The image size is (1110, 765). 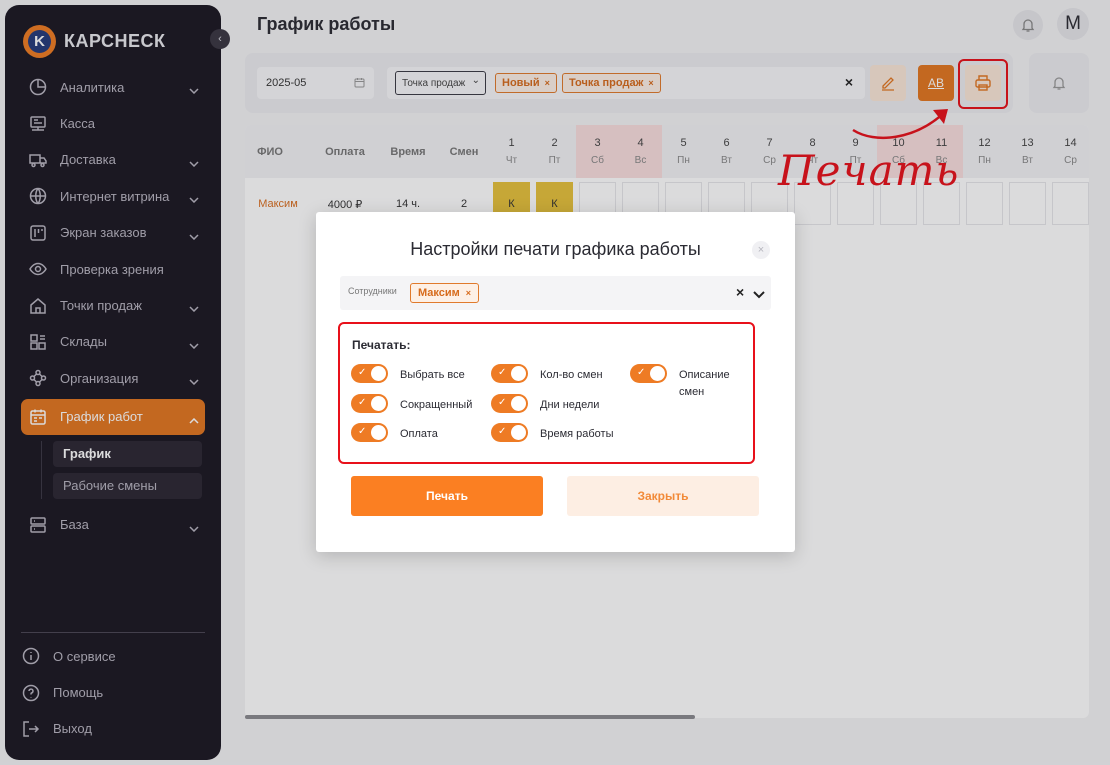 What do you see at coordinates (394, 433) in the screenshot?
I see `option-payment: ✓ Оплата` at bounding box center [394, 433].